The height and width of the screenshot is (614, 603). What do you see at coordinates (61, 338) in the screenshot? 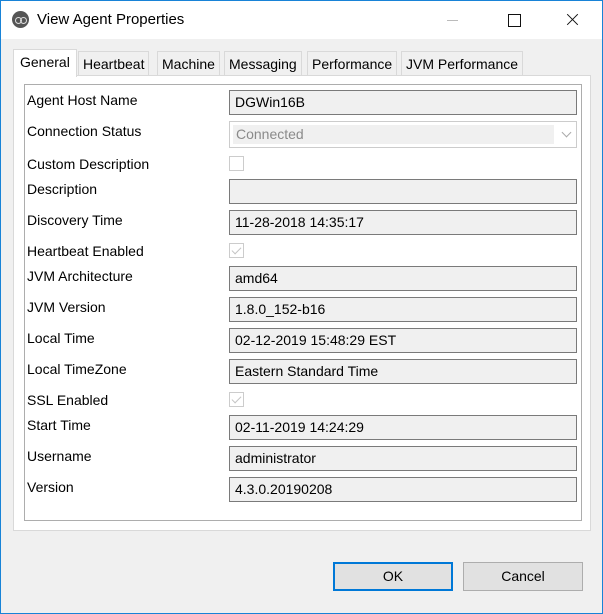
I see `local-time-label: Local Time` at bounding box center [61, 338].